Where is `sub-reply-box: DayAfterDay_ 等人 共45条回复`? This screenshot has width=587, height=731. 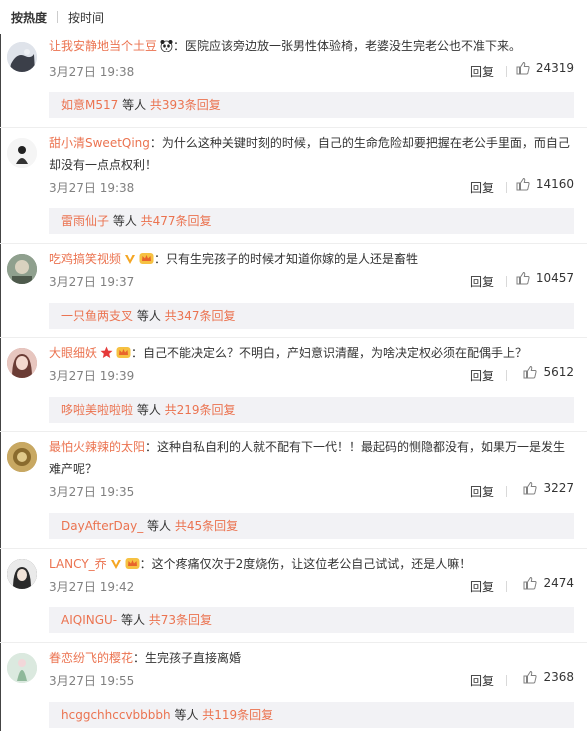
sub-reply-box: DayAfterDay_ 等人 共45条回复 is located at coordinates (311, 526).